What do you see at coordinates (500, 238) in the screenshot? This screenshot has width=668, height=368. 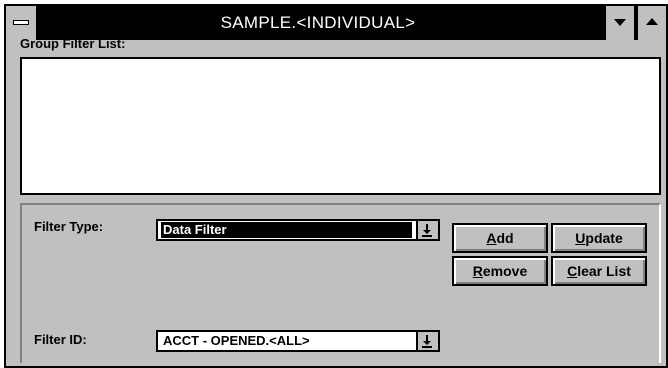 I see `add-button: Add` at bounding box center [500, 238].